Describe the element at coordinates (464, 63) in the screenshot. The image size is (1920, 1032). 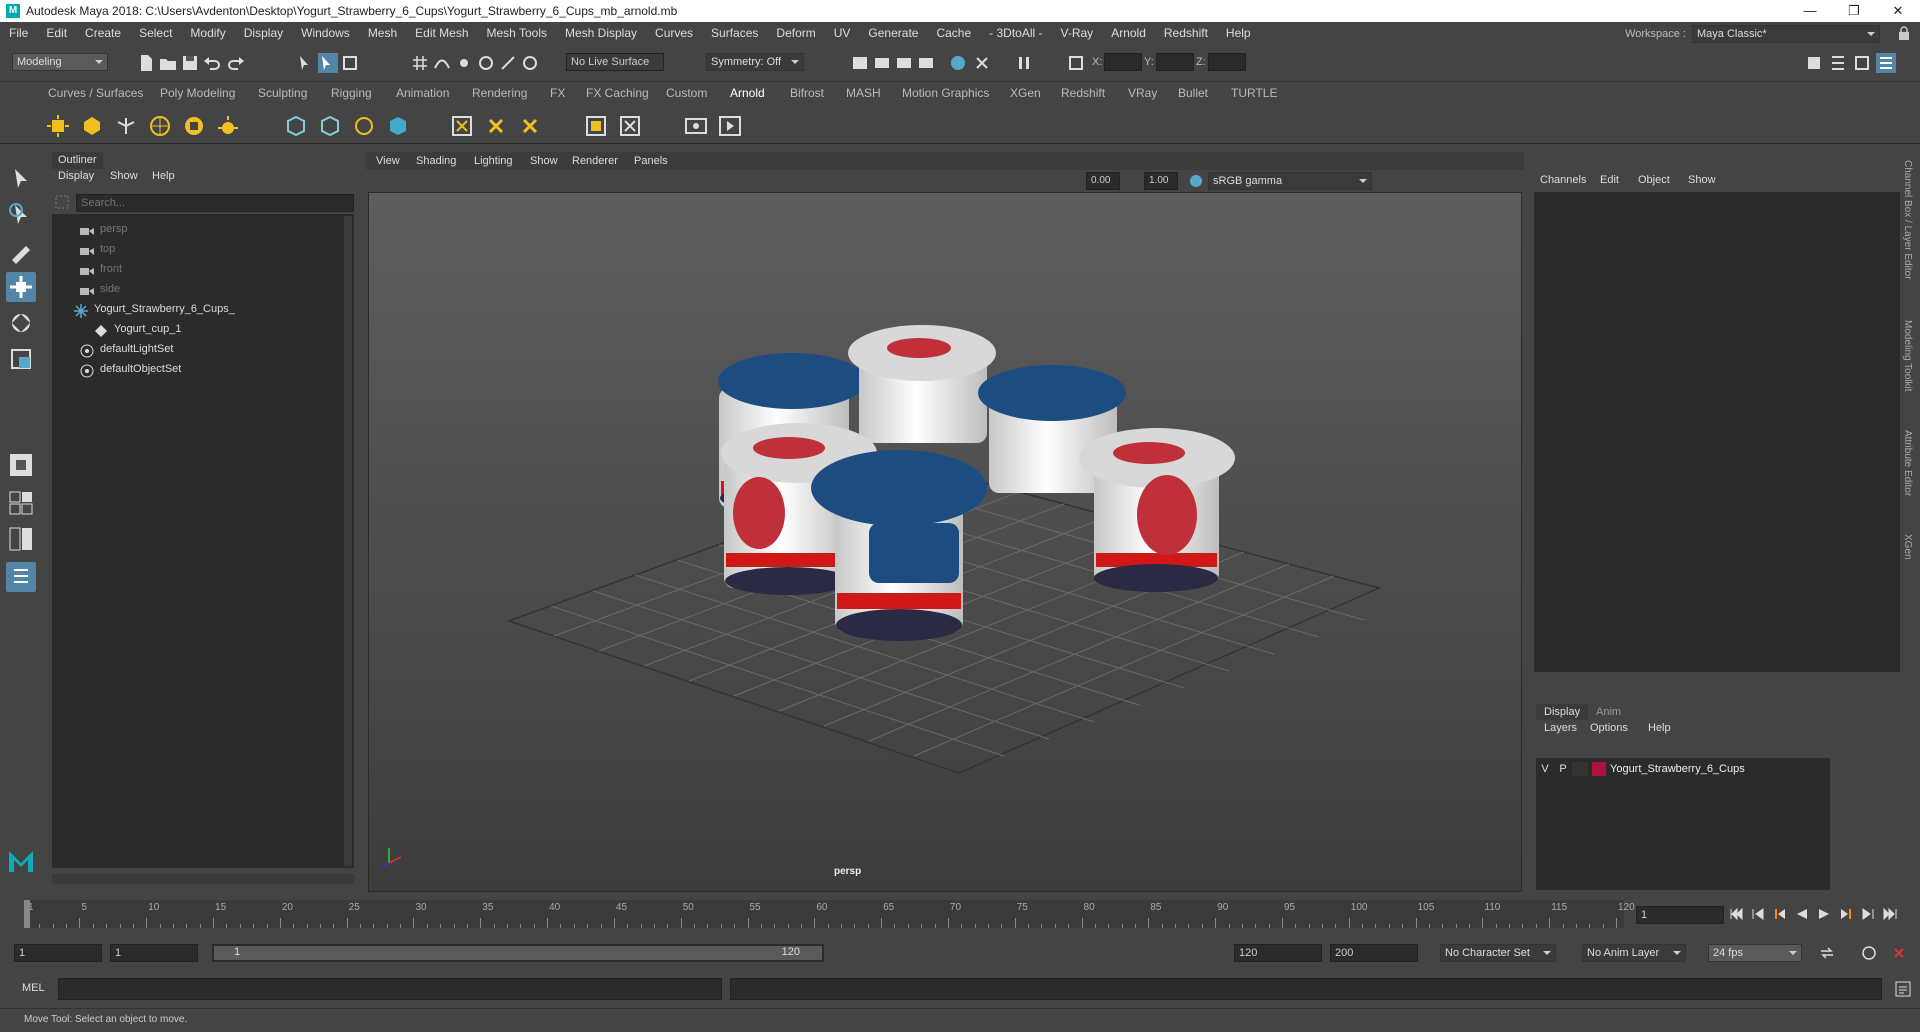
I see `snap-point-icon` at that location.